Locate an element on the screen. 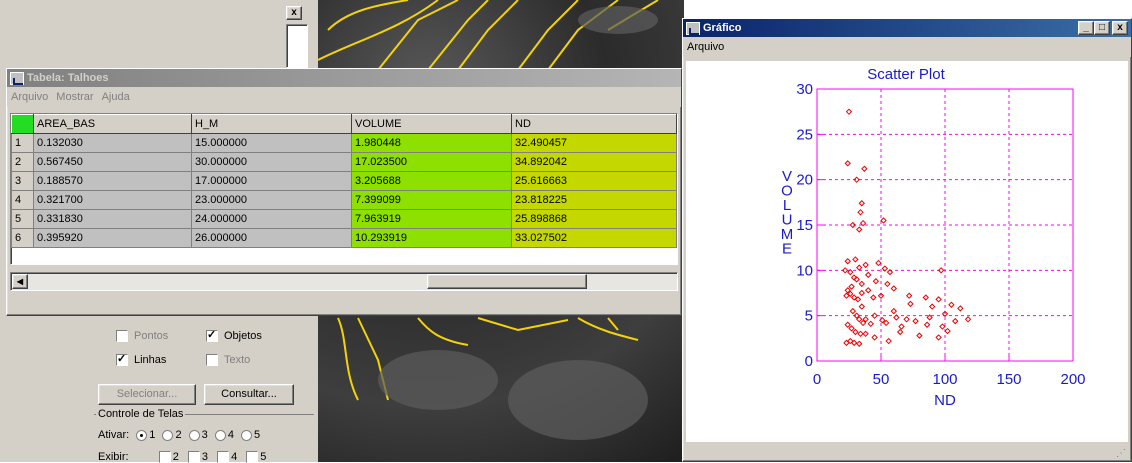 The height and width of the screenshot is (463, 1132). cell-area-bas: 0.321700 is located at coordinates (112, 200).